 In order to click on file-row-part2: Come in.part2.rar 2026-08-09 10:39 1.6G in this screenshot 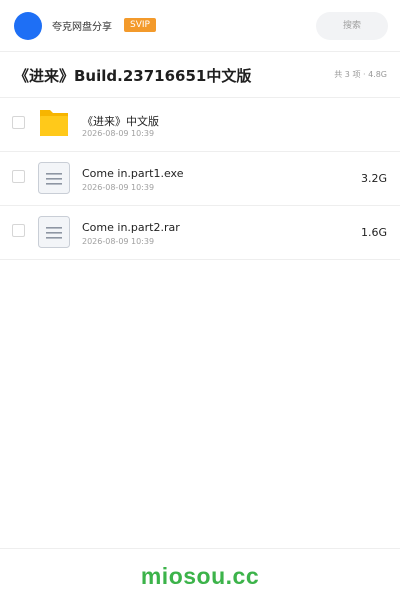, I will do `click(200, 233)`.